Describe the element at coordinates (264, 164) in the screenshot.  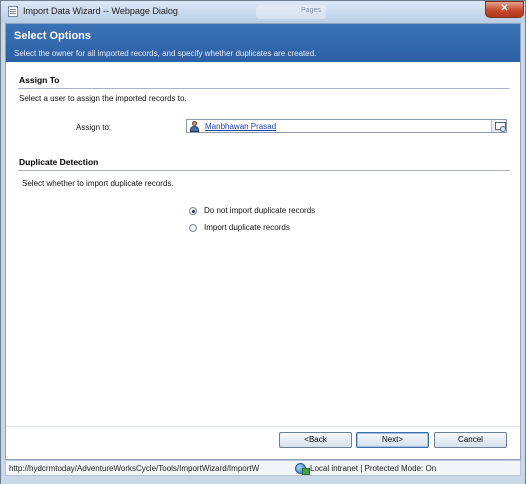
I see `duplicate-detection-heading: Duplicate Detection` at that location.